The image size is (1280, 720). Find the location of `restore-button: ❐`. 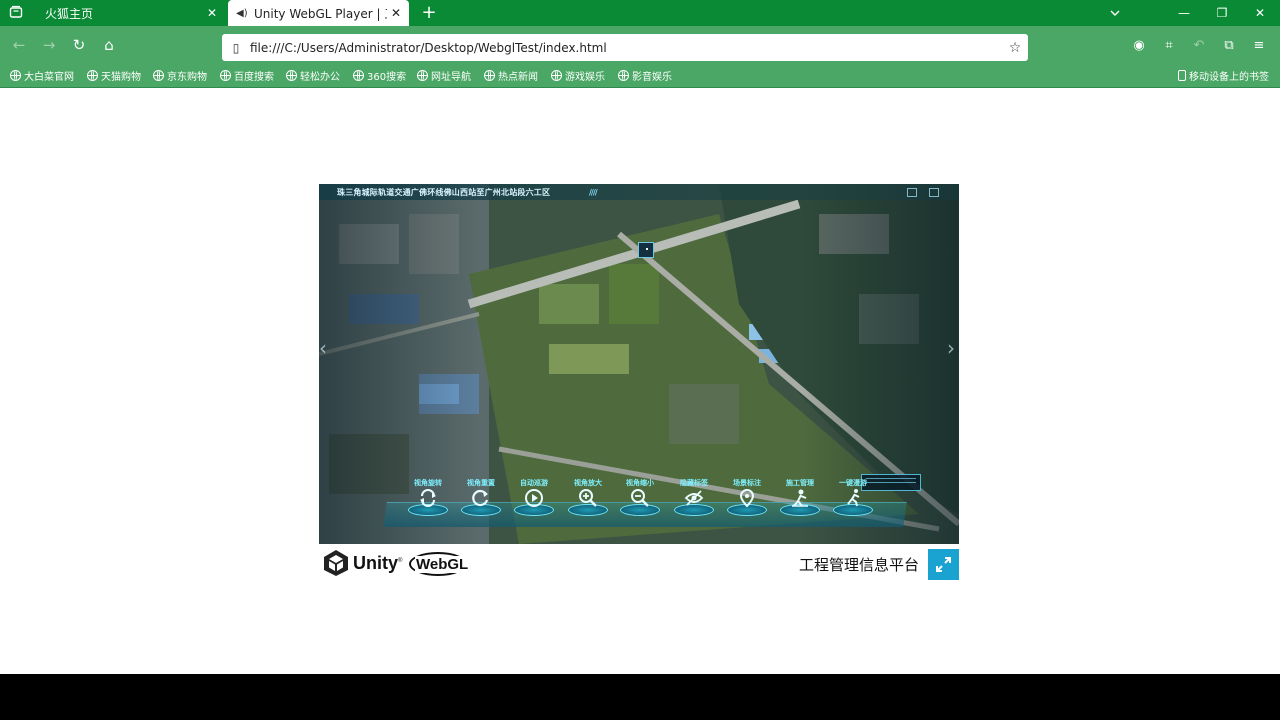

restore-button: ❐ is located at coordinates (1222, 13).